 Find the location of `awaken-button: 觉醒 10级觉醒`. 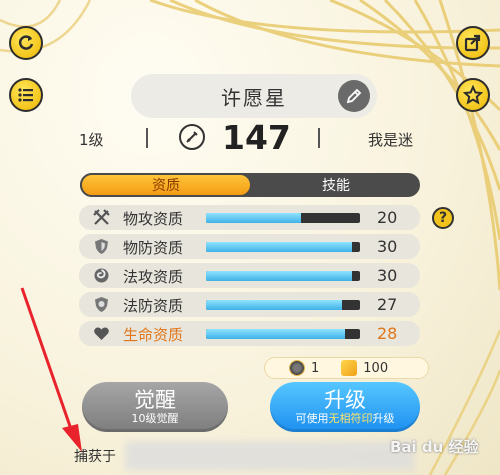

awaken-button: 觉醒 10级觉醒 is located at coordinates (155, 407).